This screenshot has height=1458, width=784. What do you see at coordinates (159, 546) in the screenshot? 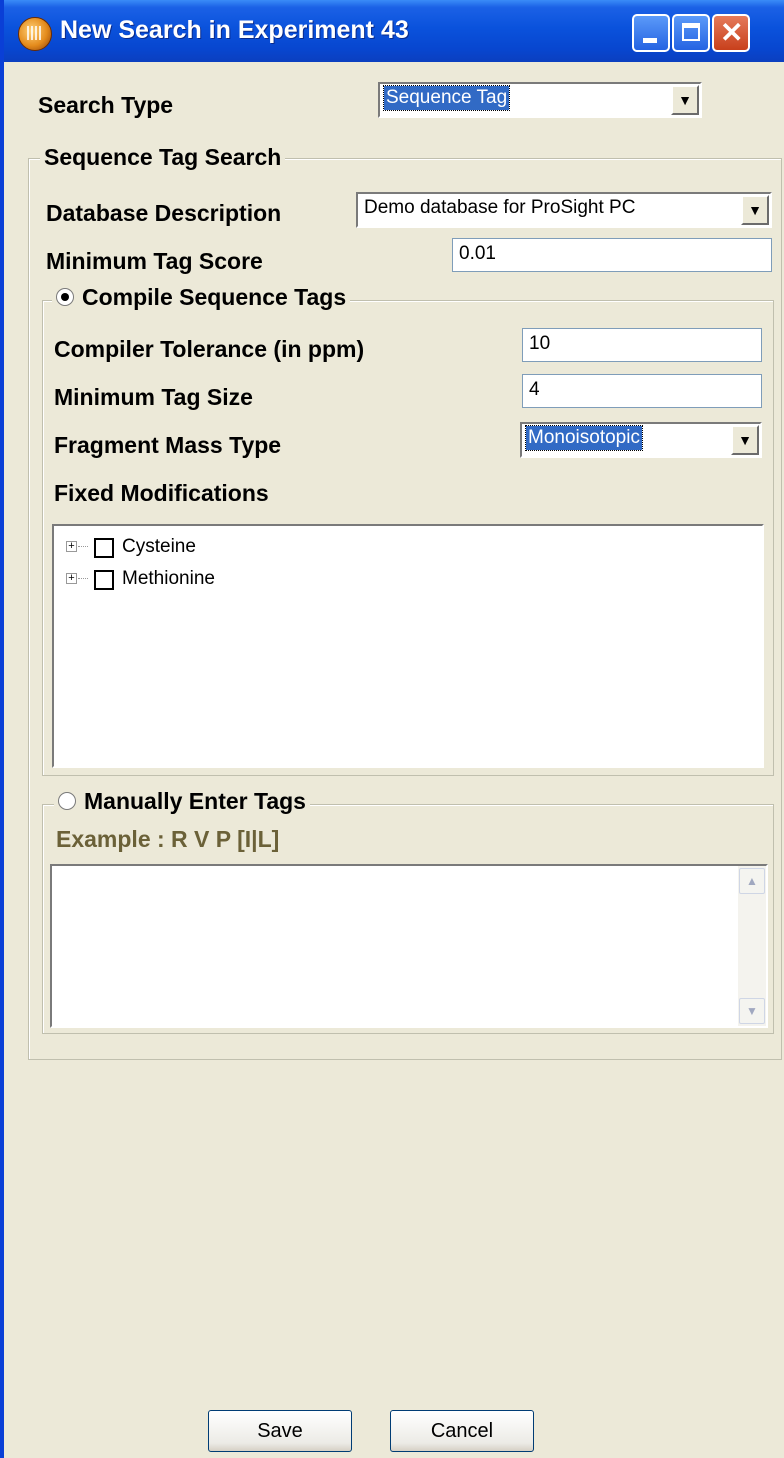
I see `cysteine-label: Cysteine` at bounding box center [159, 546].